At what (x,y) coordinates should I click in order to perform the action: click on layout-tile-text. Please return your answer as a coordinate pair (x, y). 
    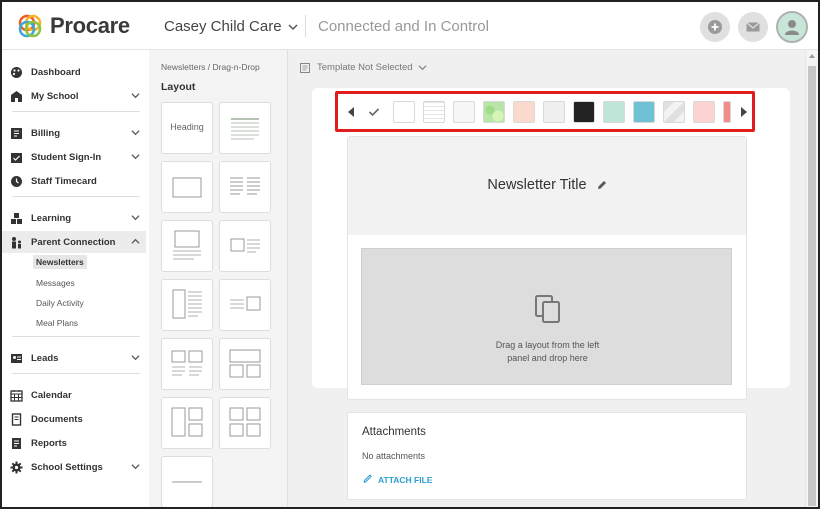
    Looking at the image, I should click on (245, 128).